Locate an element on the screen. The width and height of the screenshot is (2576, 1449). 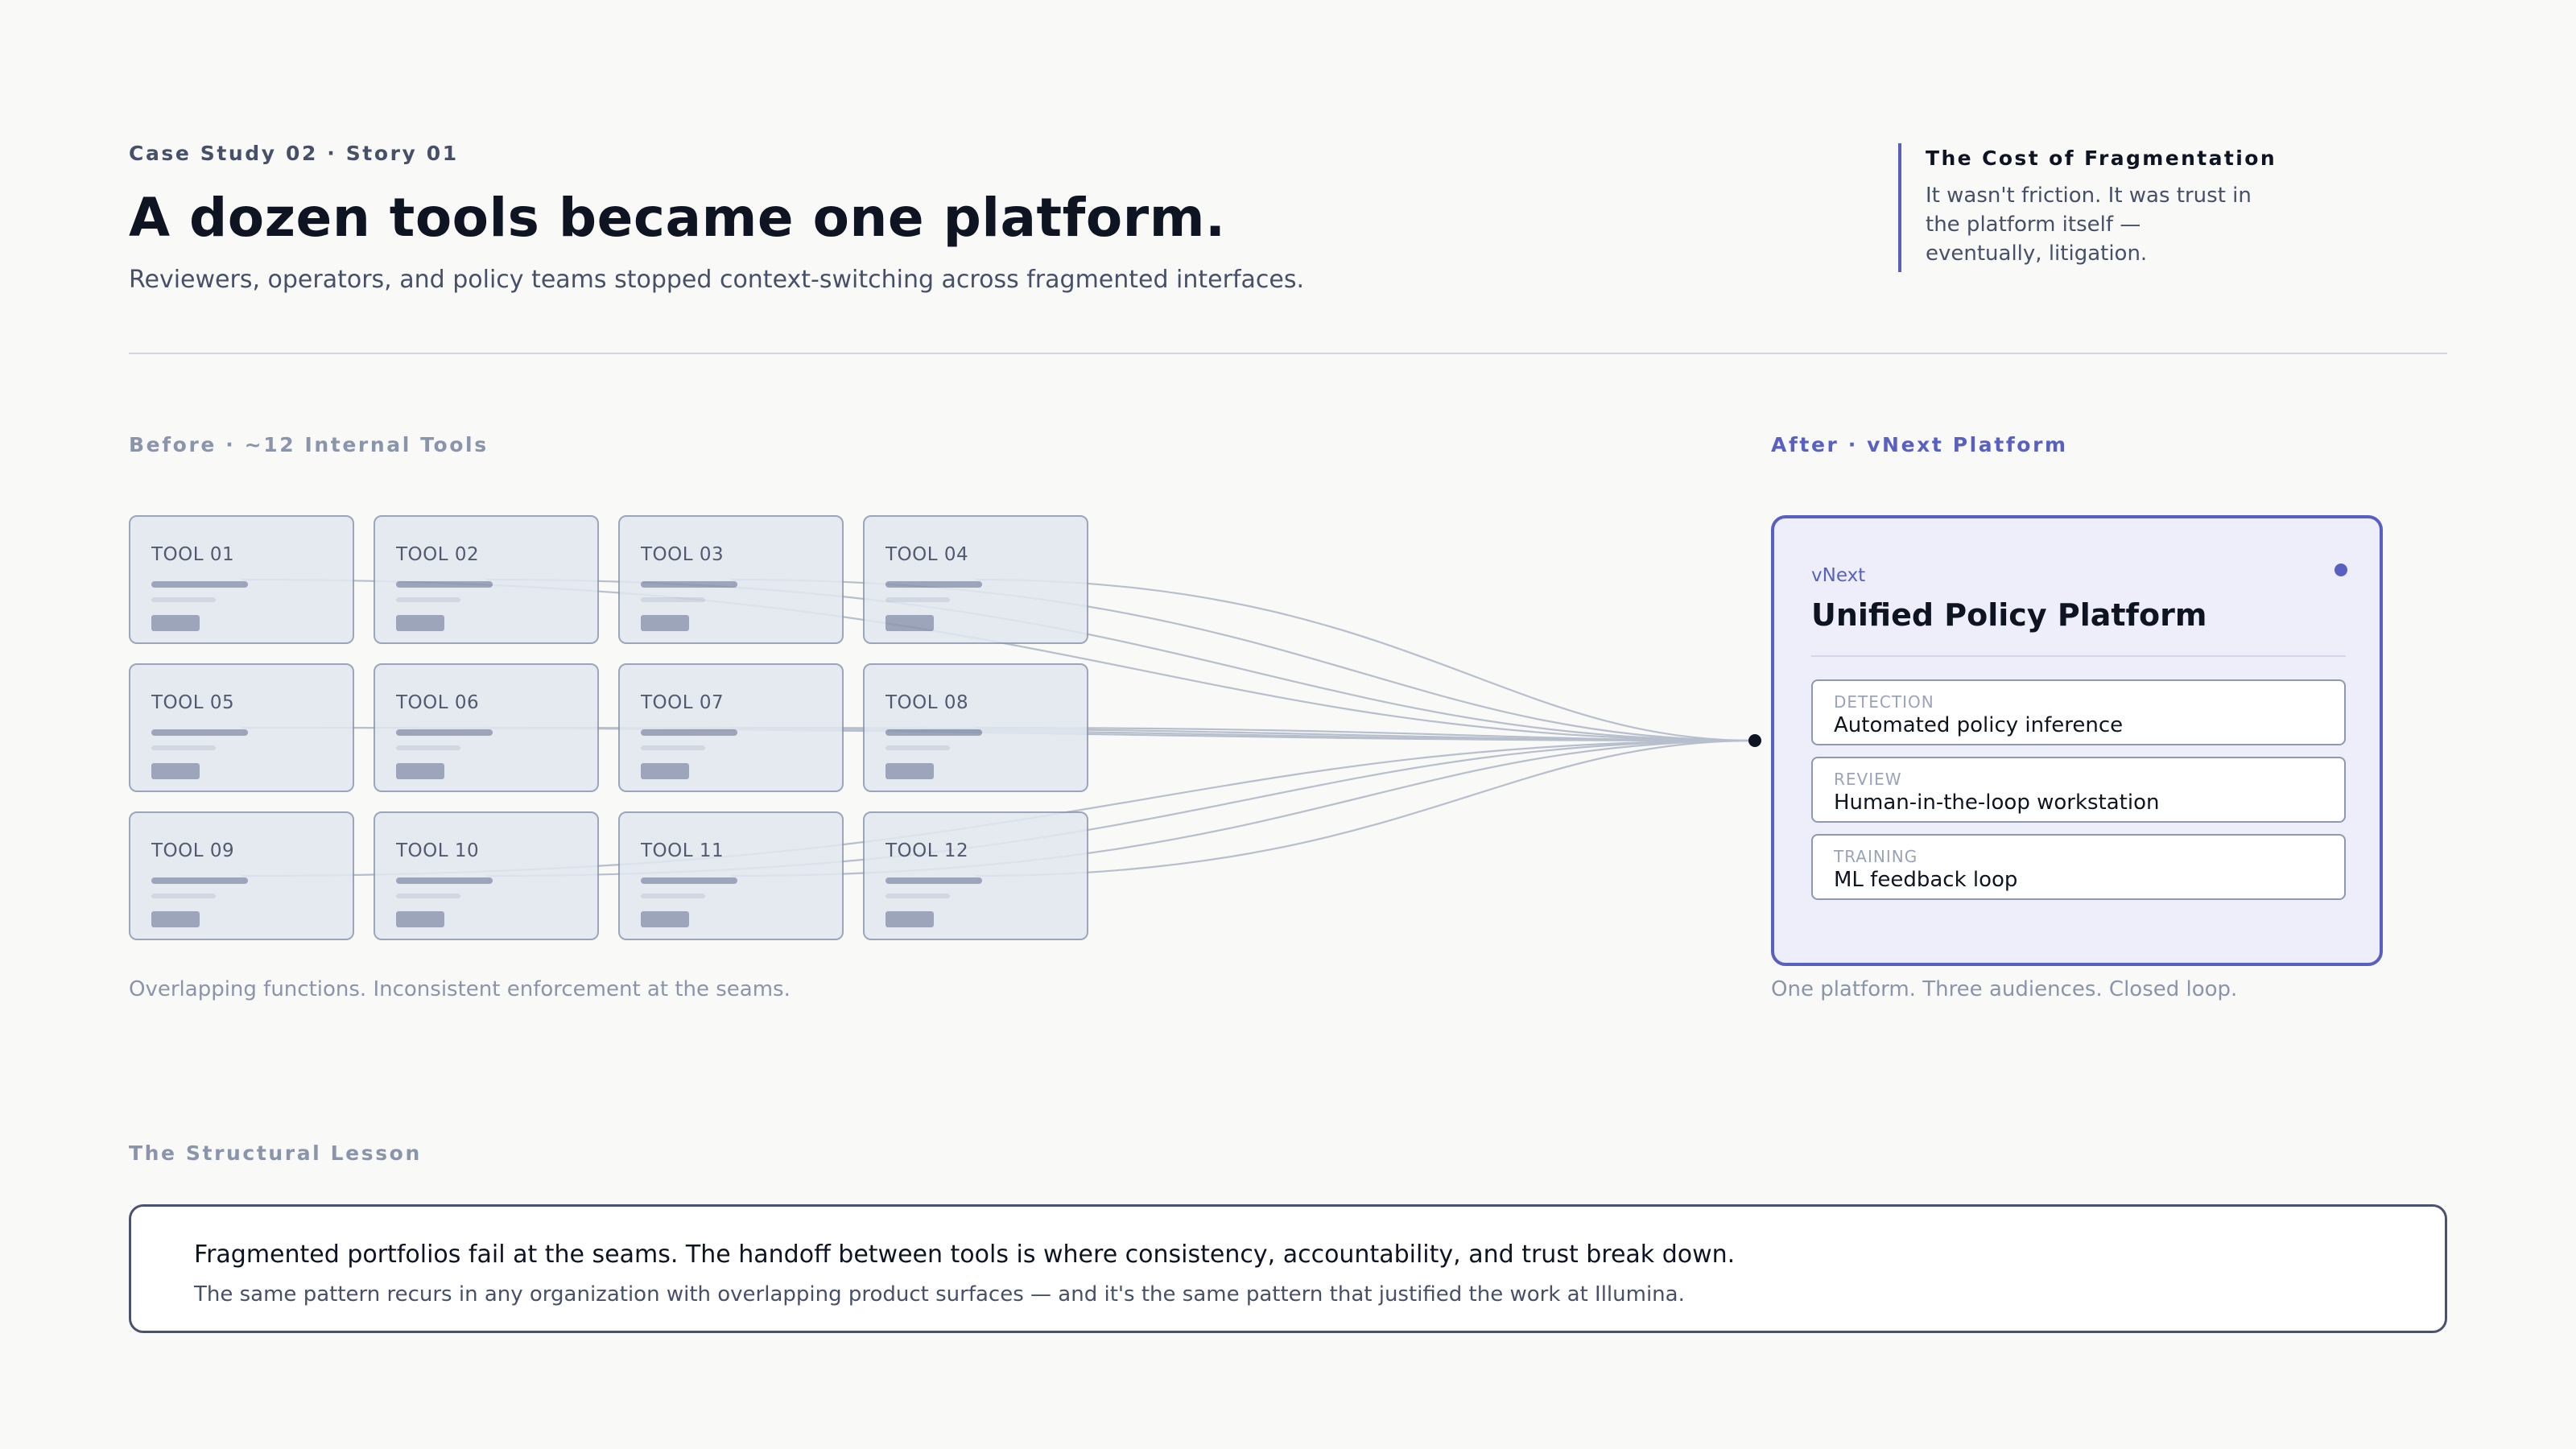
platform-kicker: vNext is located at coordinates (1838, 575).